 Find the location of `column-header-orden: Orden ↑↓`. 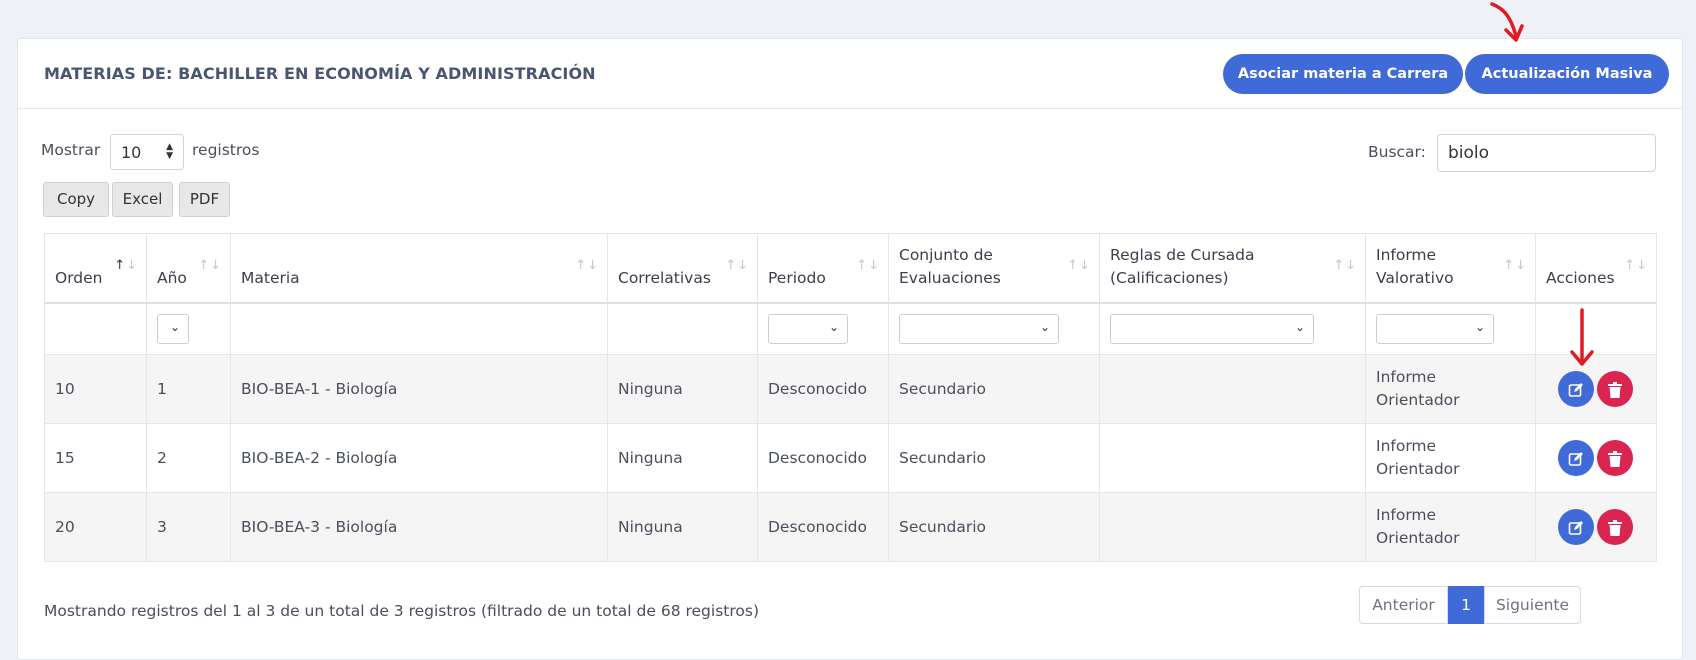

column-header-orden: Orden ↑↓ is located at coordinates (95, 268).